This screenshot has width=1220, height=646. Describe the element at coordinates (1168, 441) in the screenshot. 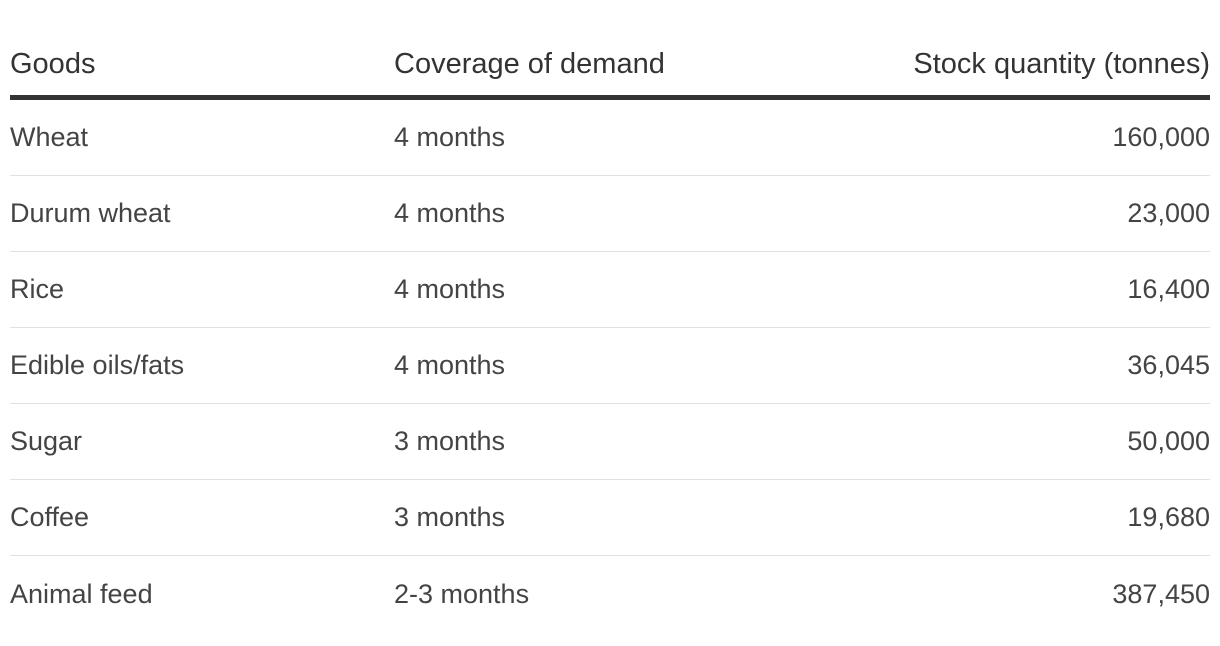

I see `cell-stock-quantity: 50,000` at that location.